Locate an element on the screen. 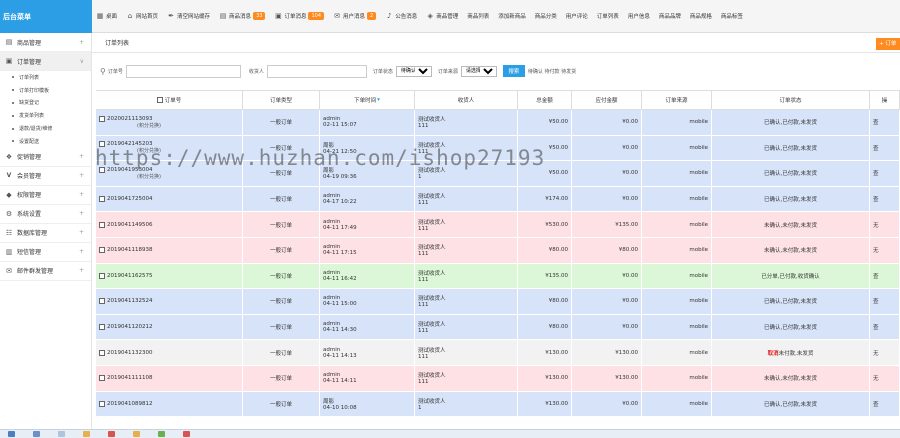 This screenshot has width=900, height=438. topnav-item: 商品品牌 is located at coordinates (670, 16).